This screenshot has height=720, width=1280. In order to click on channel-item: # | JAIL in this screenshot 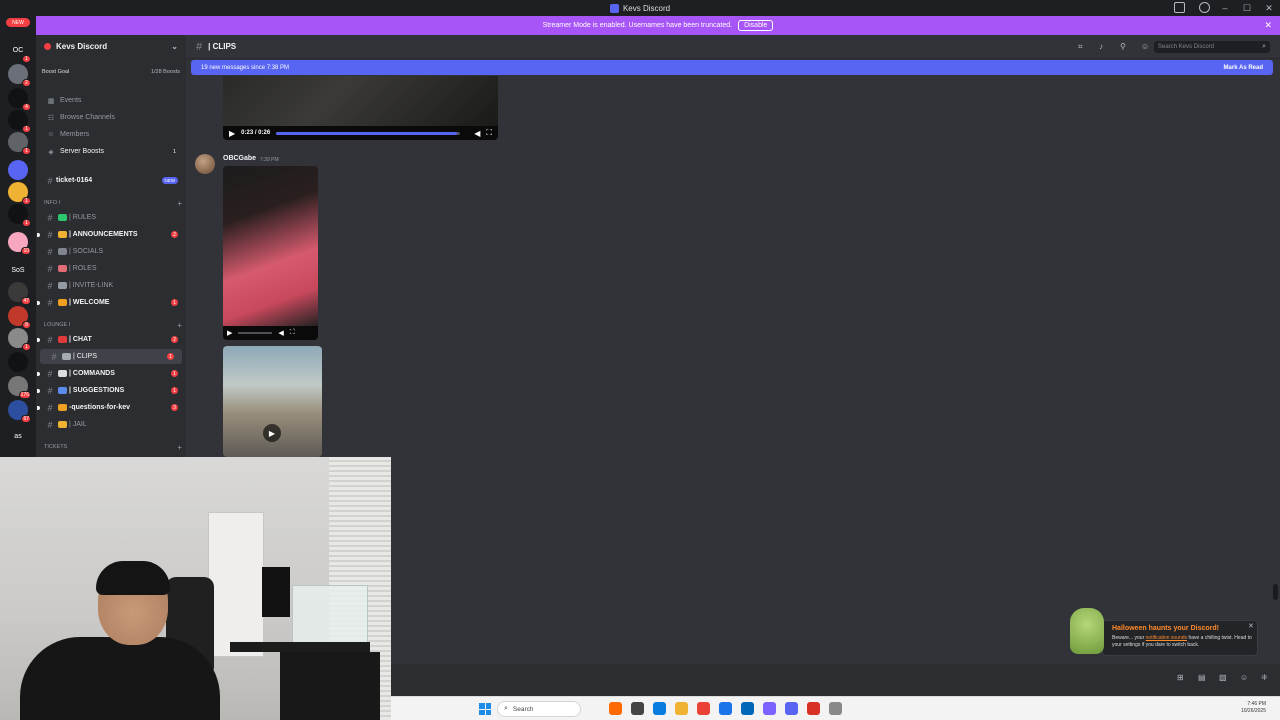, I will do `click(111, 424)`.